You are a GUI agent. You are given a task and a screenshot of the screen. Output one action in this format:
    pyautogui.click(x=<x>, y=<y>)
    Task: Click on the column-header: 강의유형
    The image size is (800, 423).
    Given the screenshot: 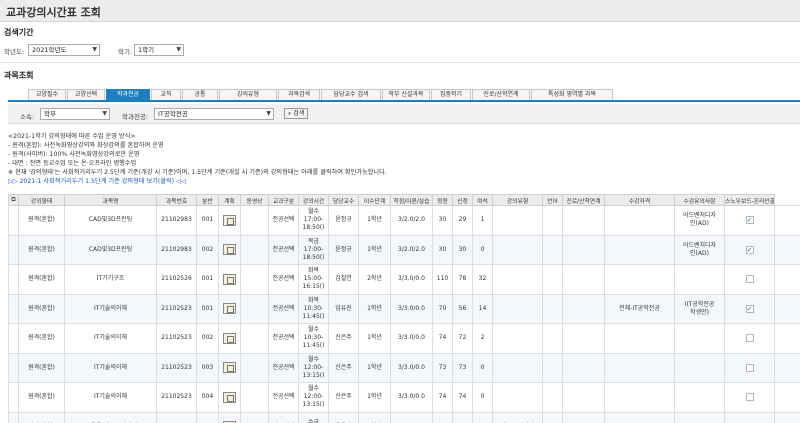 What is the action you would take?
    pyautogui.click(x=517, y=200)
    